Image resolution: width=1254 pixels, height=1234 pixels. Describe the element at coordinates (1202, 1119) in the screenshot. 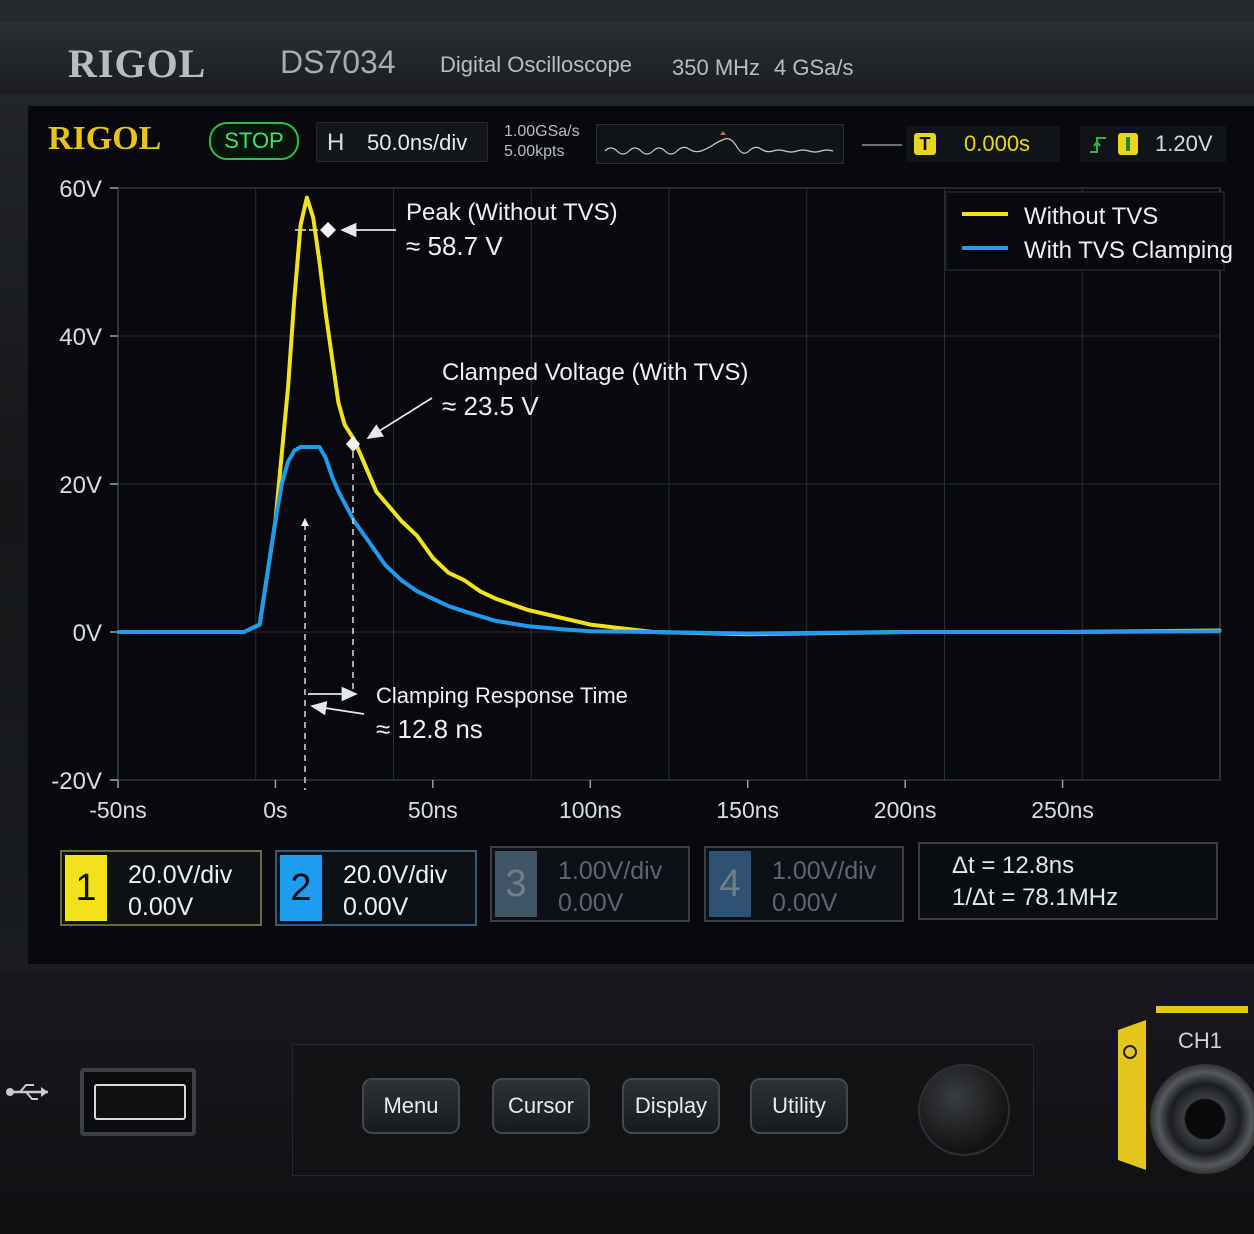

I see `ch1-bnc-connector` at that location.